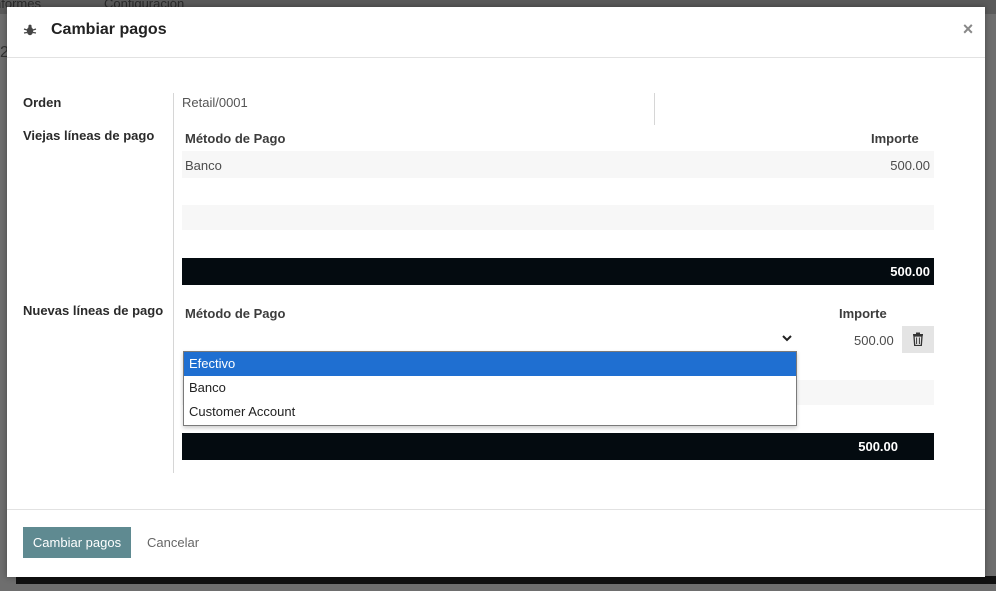 The width and height of the screenshot is (996, 591). I want to click on order-label: Orden, so click(42, 102).